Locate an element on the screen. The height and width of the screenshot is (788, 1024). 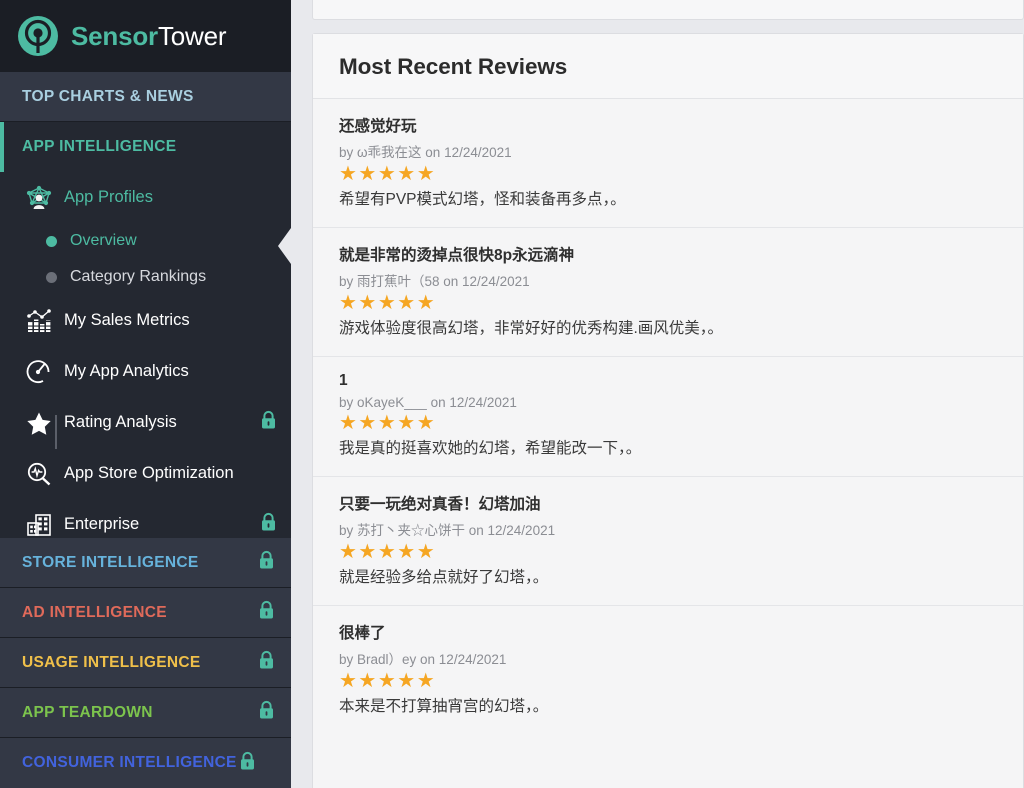
page-title: Most Recent Reviews is located at coordinates (453, 66).